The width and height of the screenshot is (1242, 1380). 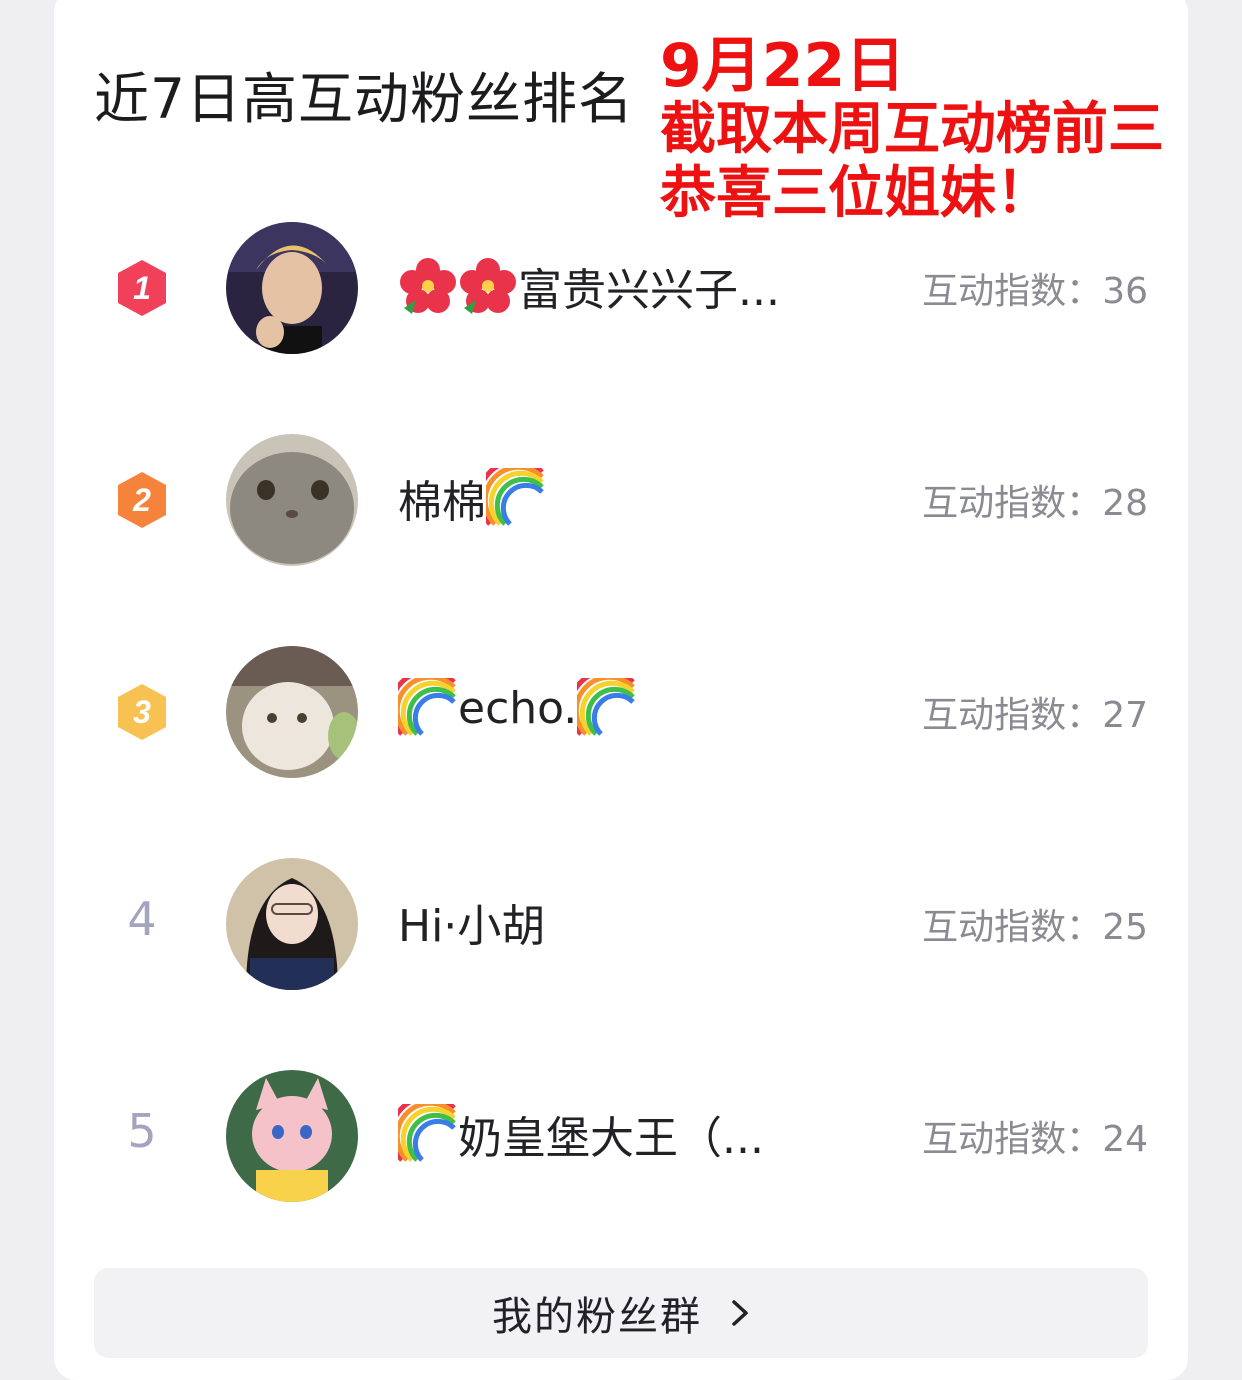 What do you see at coordinates (856, 193) in the screenshot?
I see `annotation-line: 恭喜三位姐妹！` at bounding box center [856, 193].